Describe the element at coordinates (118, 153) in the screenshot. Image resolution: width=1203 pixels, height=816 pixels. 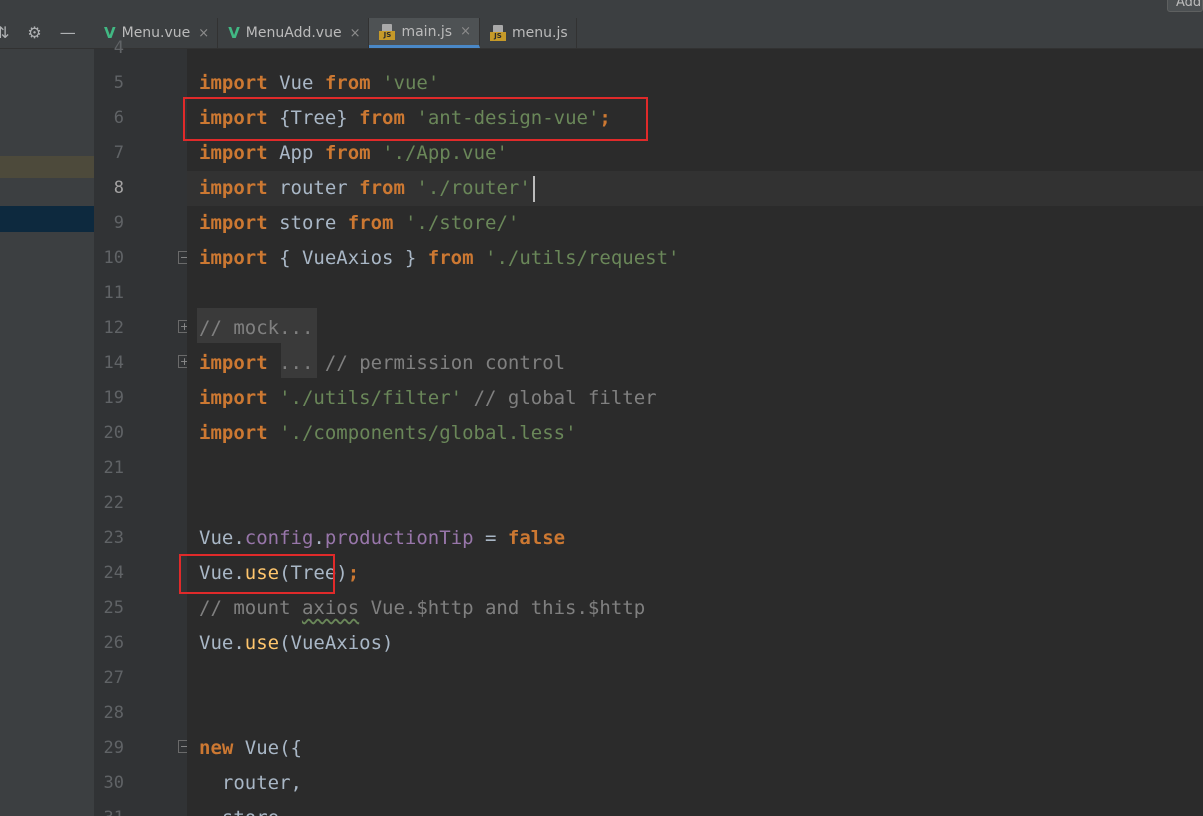
I see `line-number: 7` at that location.